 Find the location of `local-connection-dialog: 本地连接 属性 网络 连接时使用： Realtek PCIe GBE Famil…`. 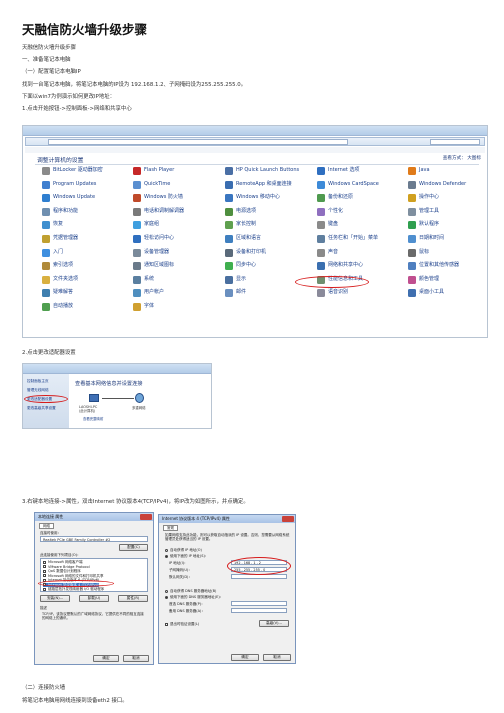

local-connection-dialog: 本地连接 属性 网络 连接时使用： Realtek PCIe GBE Famil… is located at coordinates (94, 588).